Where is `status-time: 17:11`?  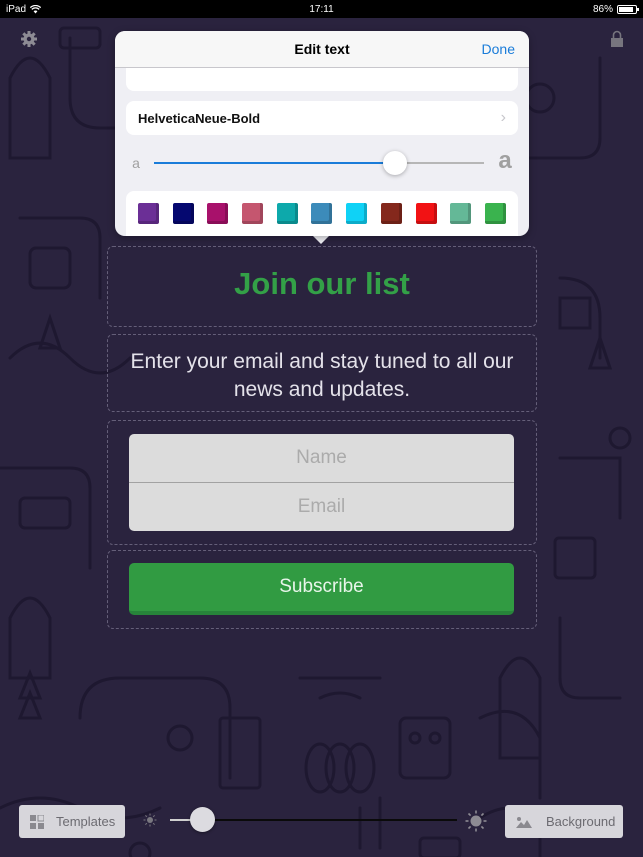
status-time: 17:11 is located at coordinates (321, 9).